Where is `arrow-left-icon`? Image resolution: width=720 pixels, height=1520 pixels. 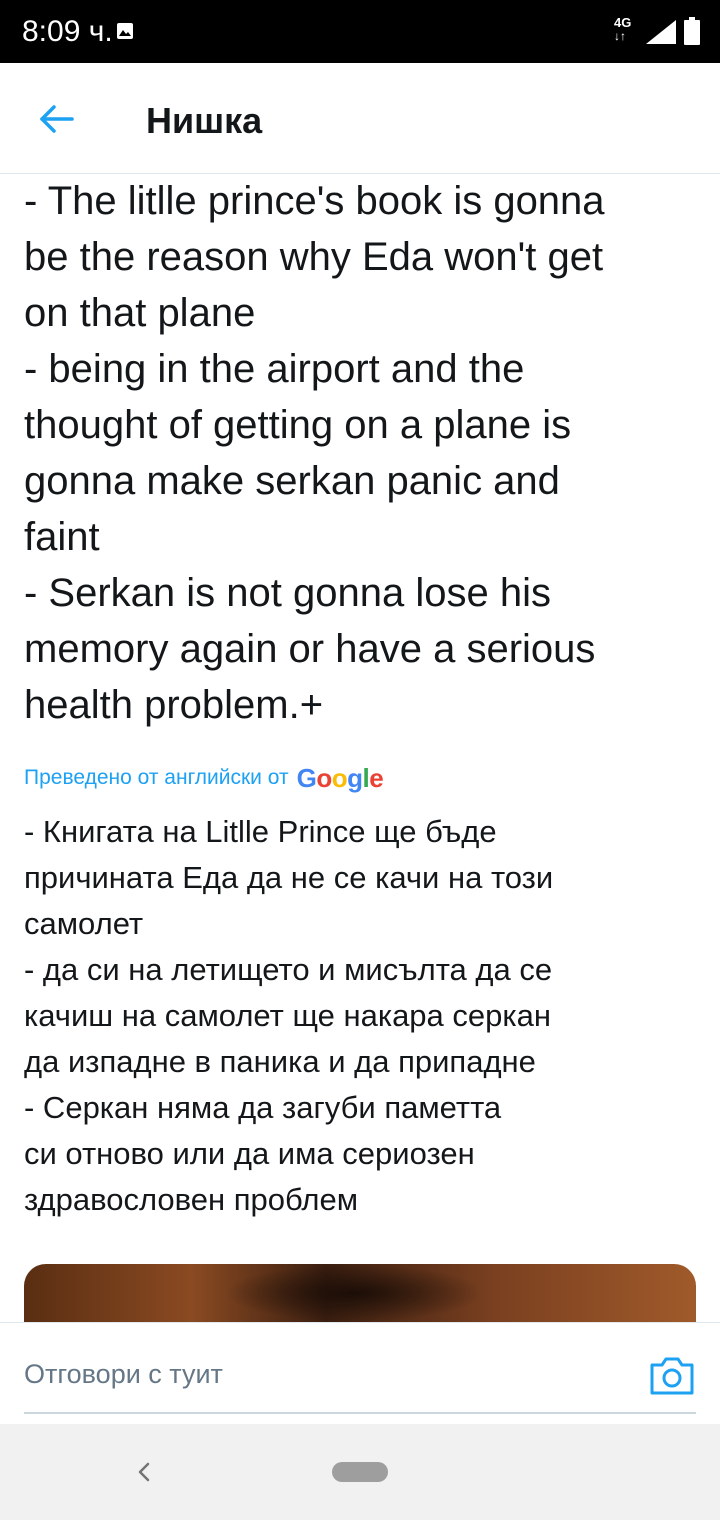 arrow-left-icon is located at coordinates (56, 119).